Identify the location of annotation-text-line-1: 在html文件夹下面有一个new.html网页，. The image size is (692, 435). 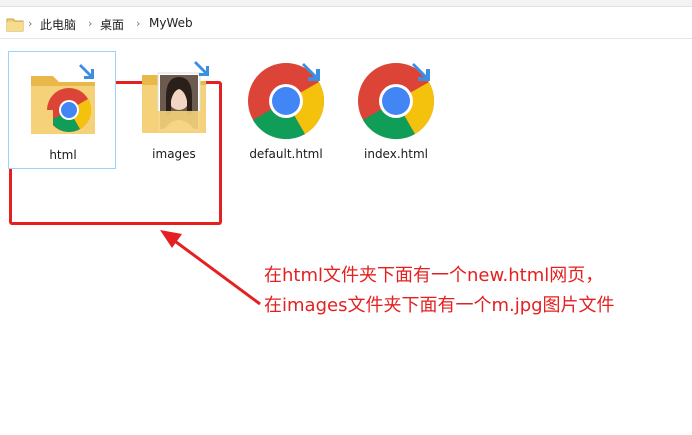
(434, 275).